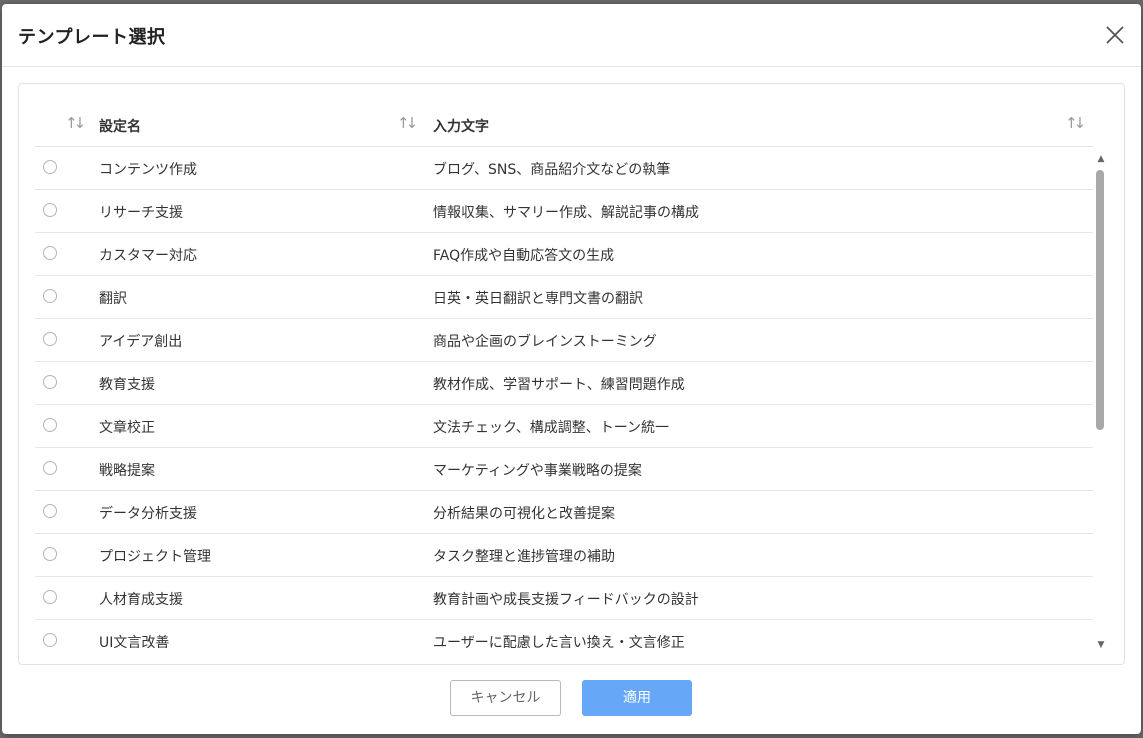 The height and width of the screenshot is (738, 1143). I want to click on table-row: カスタマー対応 FAQ作成や自動応答文の生成, so click(564, 254).